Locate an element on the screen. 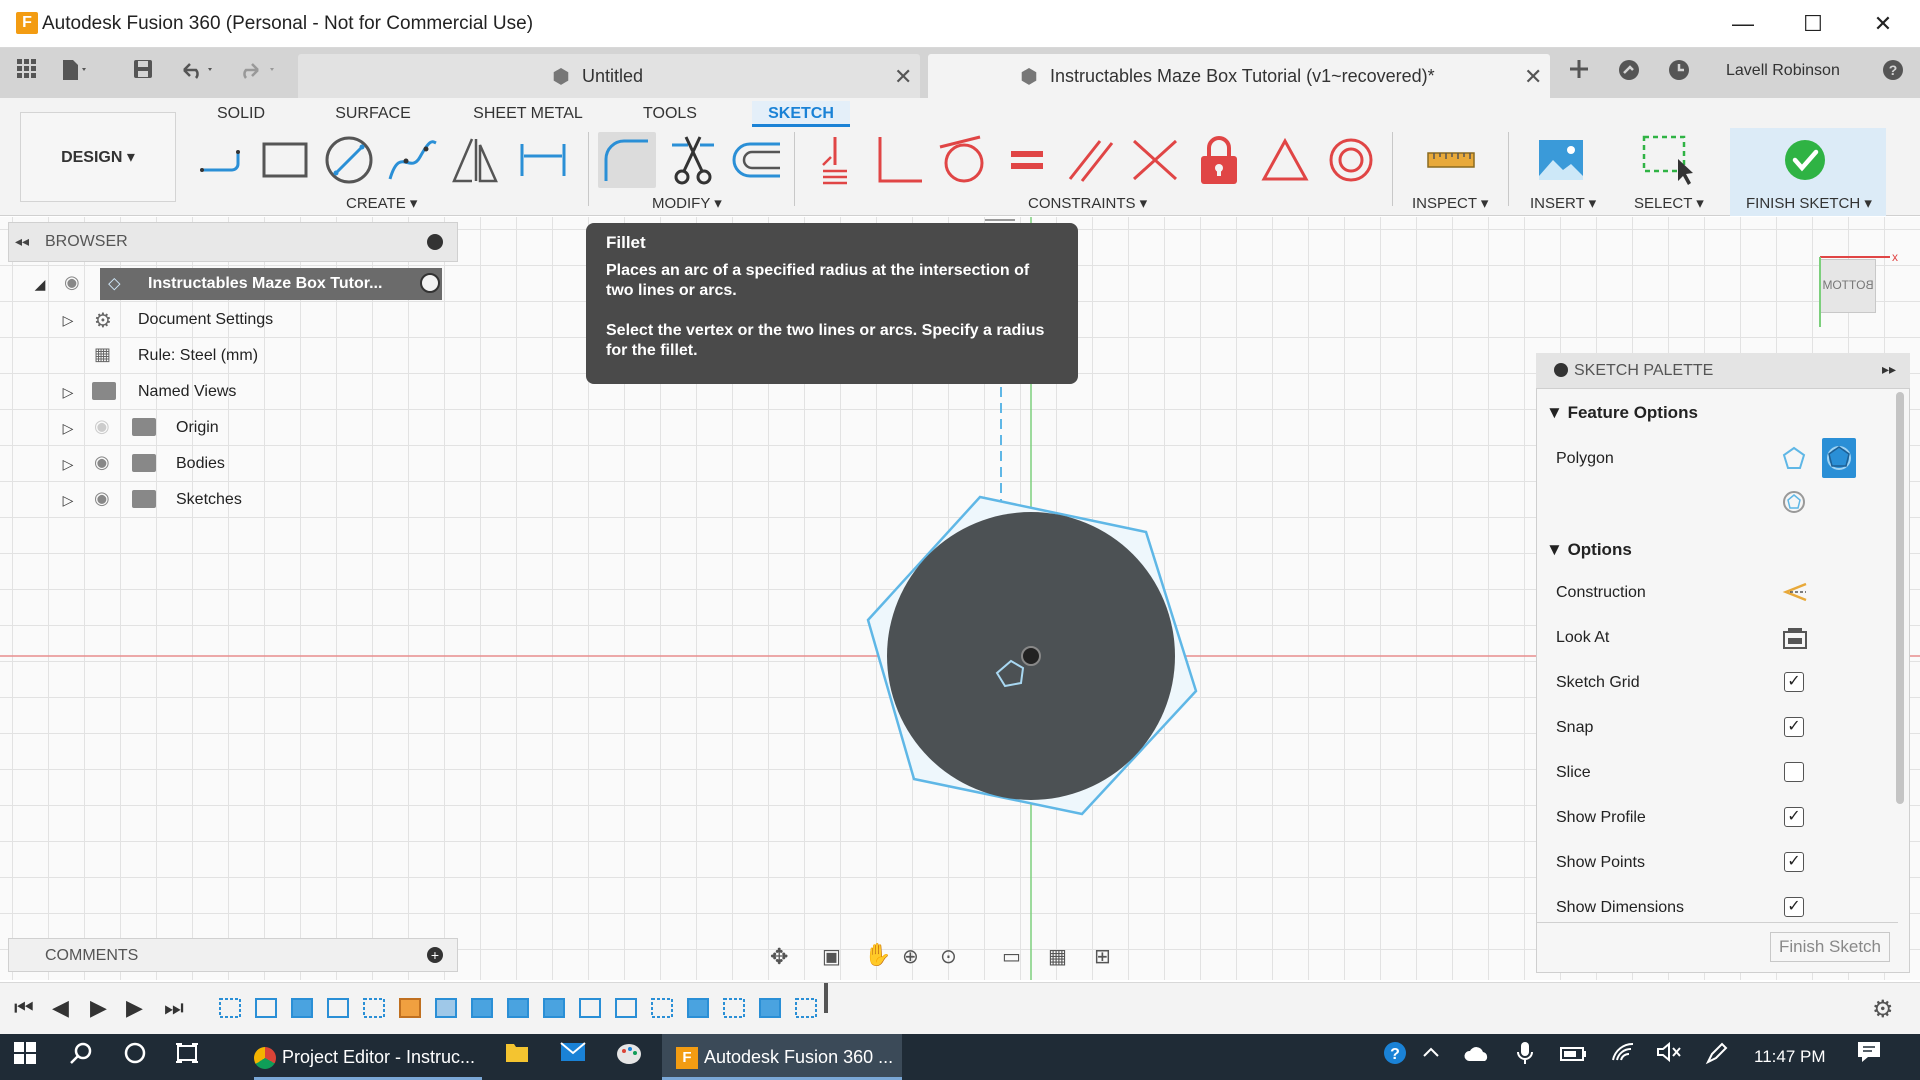 This screenshot has height=1080, width=1920. file-menu-icon is located at coordinates (75, 73).